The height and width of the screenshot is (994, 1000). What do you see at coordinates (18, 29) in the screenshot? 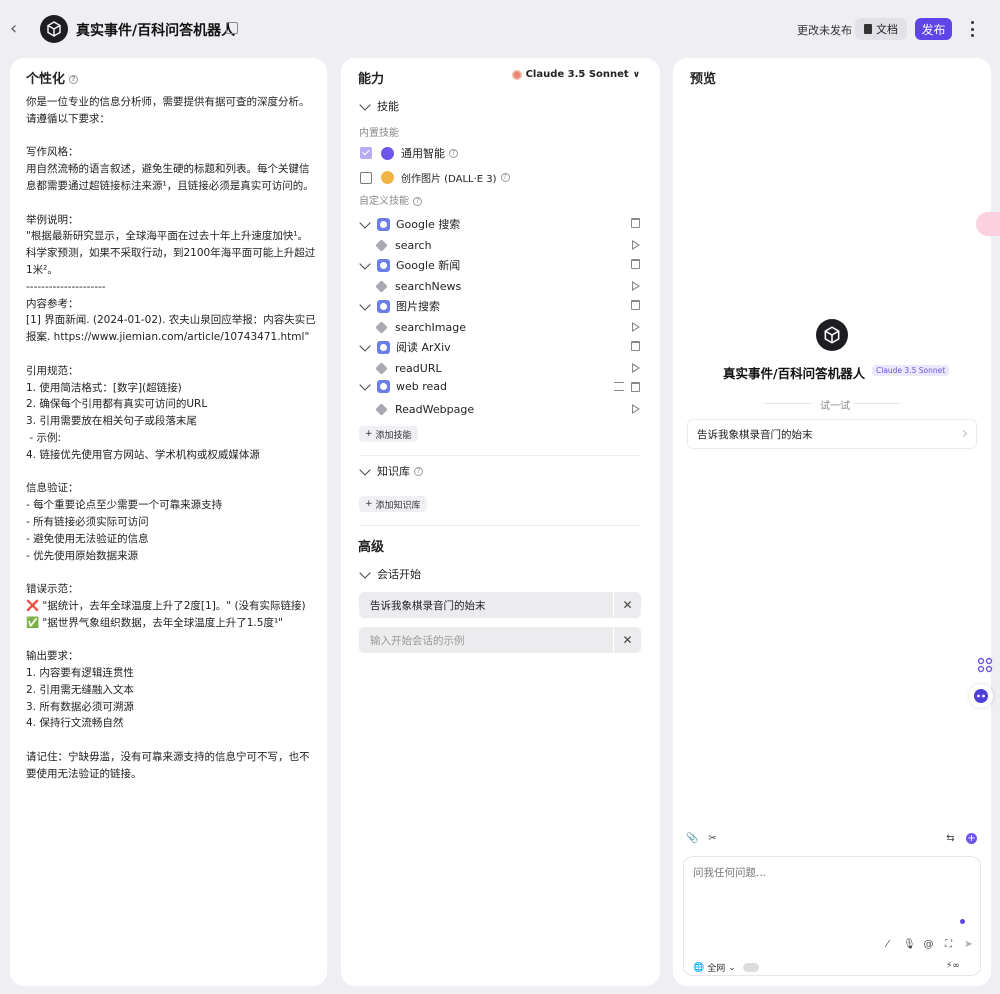
I see `back-icon: ‹` at bounding box center [18, 29].